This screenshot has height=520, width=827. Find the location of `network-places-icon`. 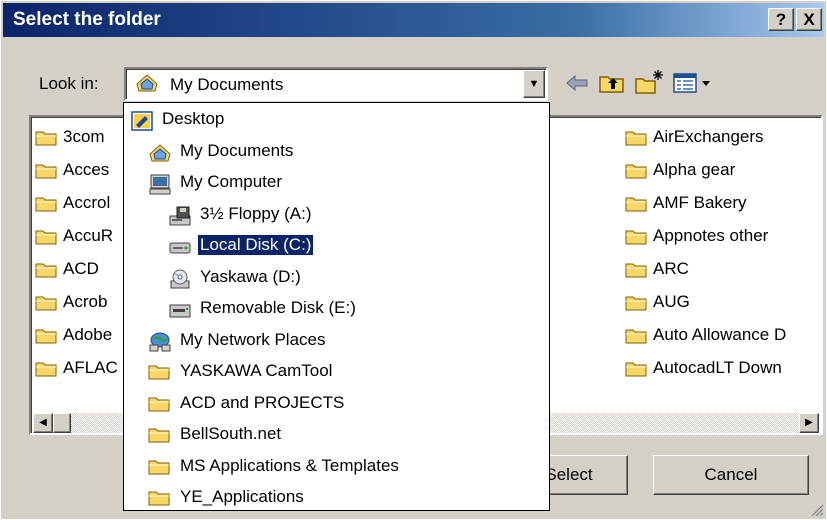

network-places-icon is located at coordinates (160, 341).